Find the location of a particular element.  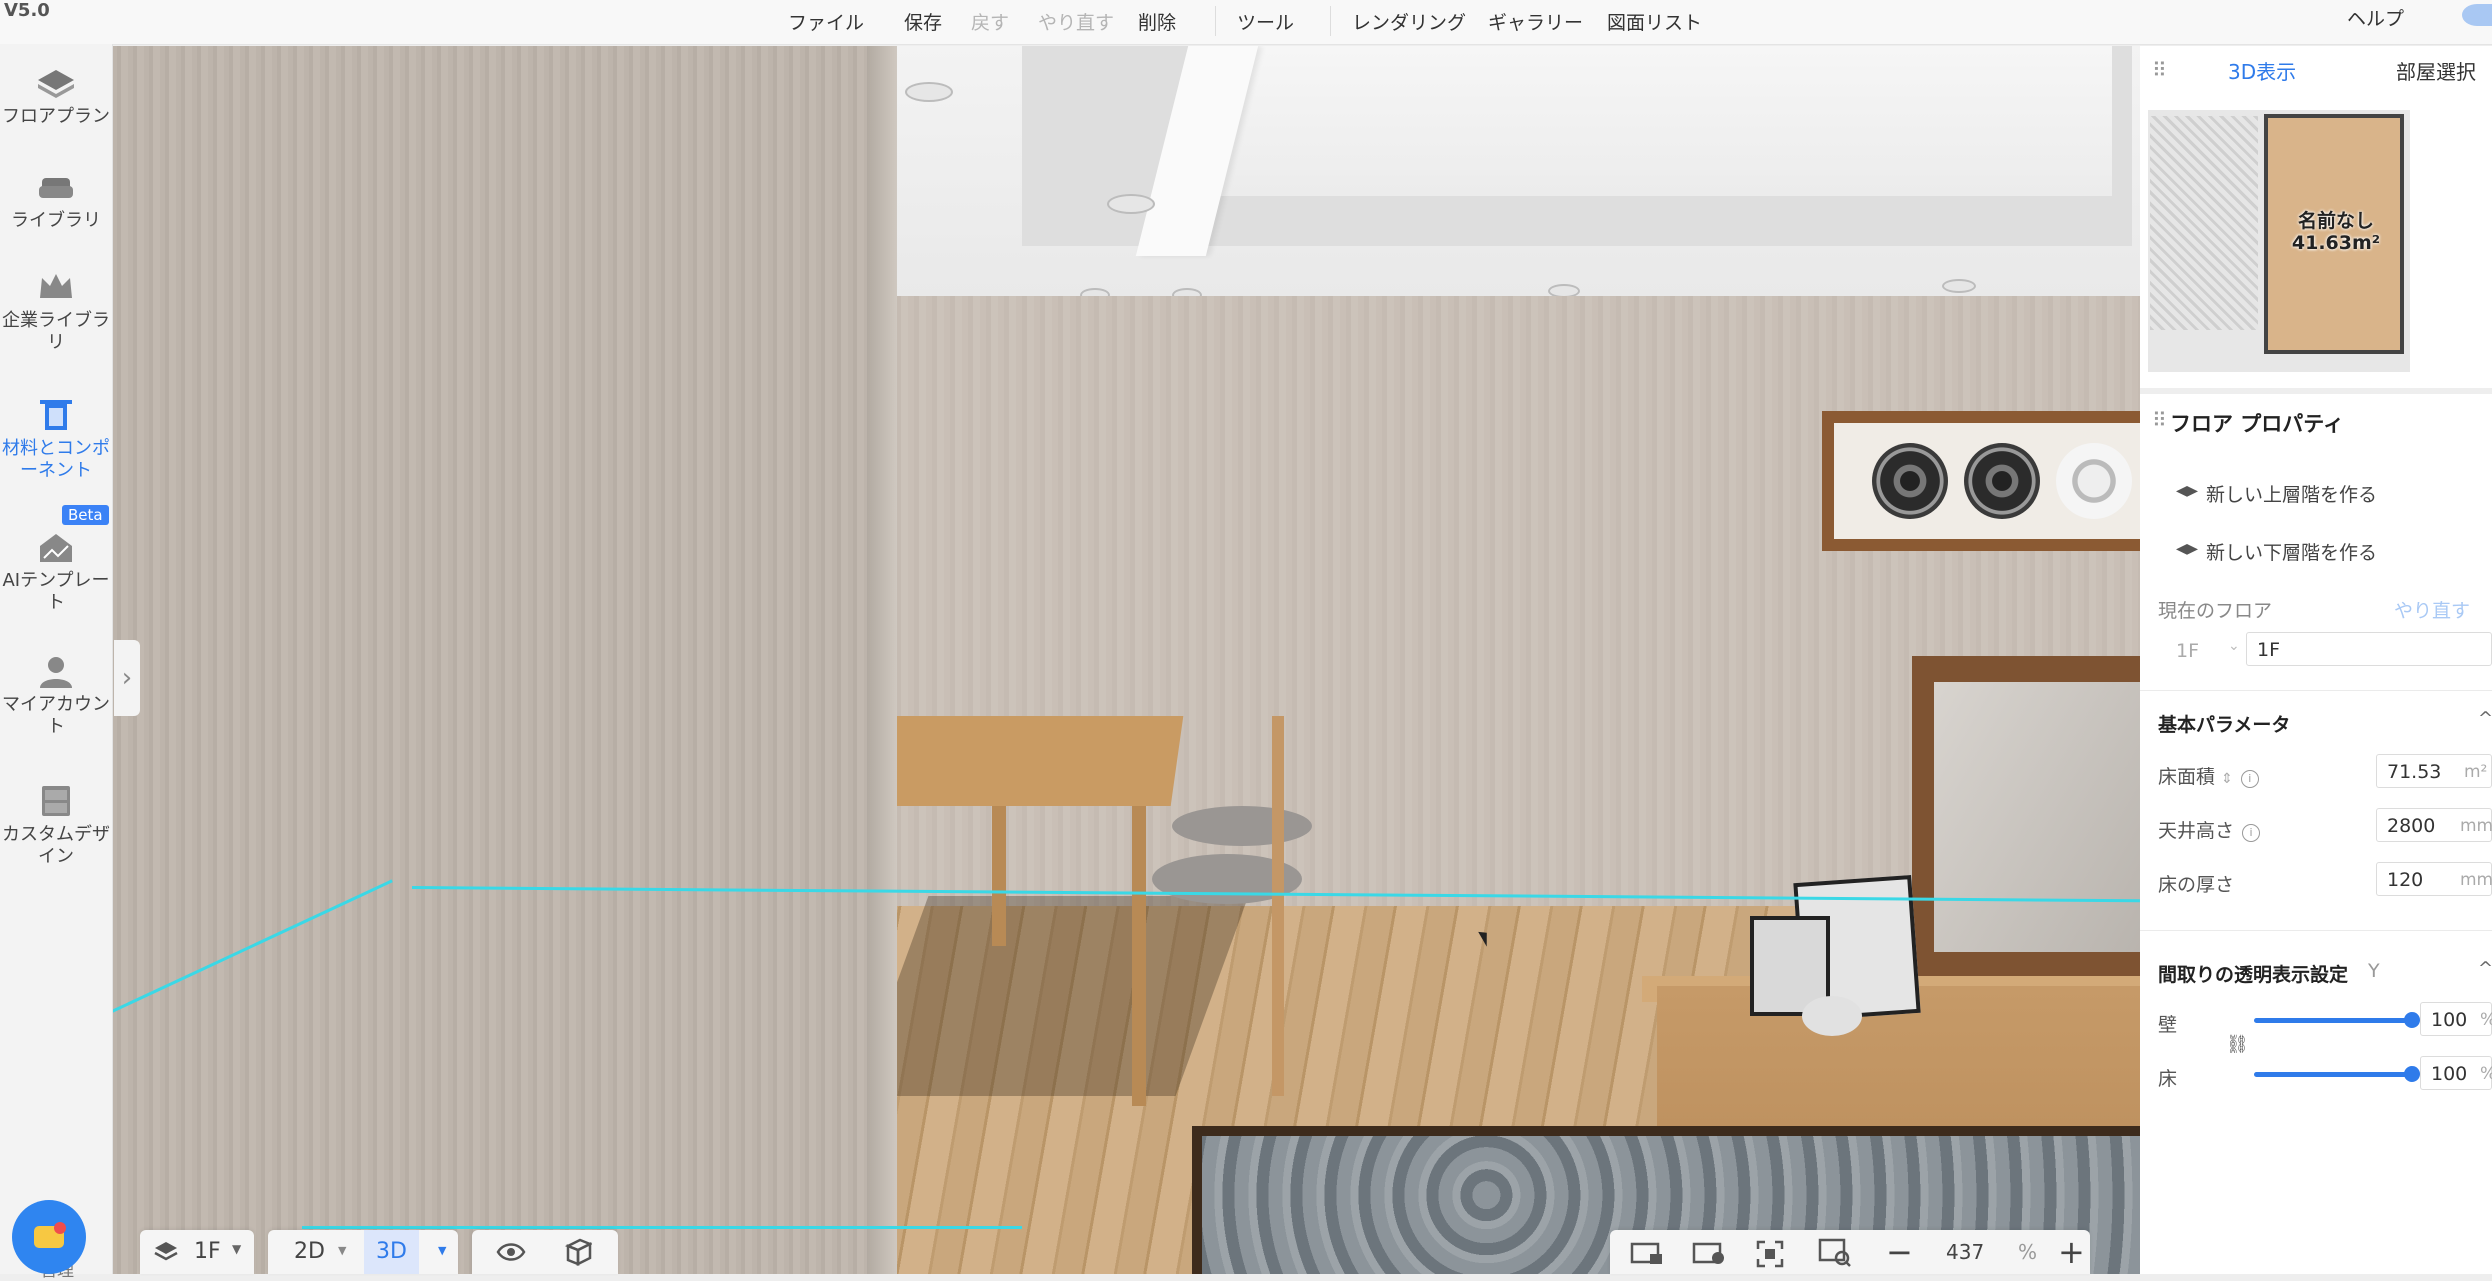

zoom-unit: % is located at coordinates (2028, 1252).